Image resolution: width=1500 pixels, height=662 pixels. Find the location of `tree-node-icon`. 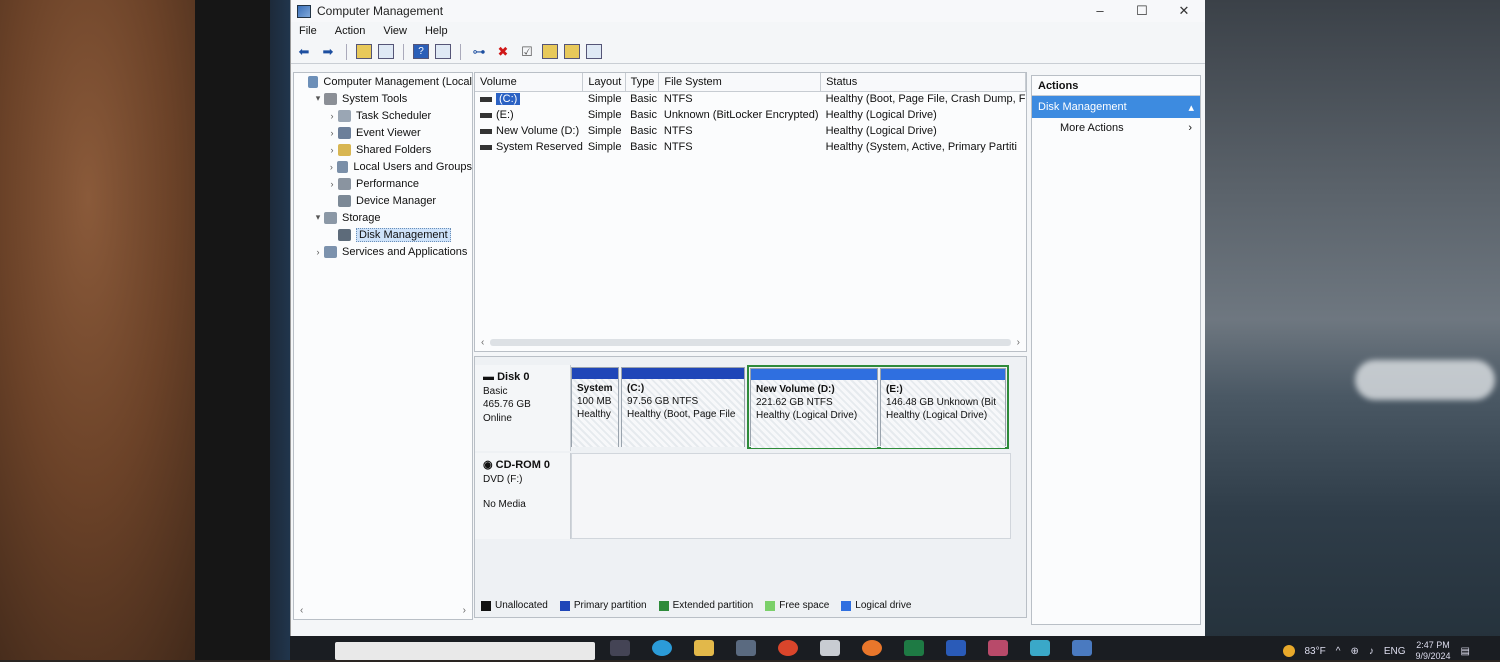

tree-node-icon is located at coordinates (330, 217).